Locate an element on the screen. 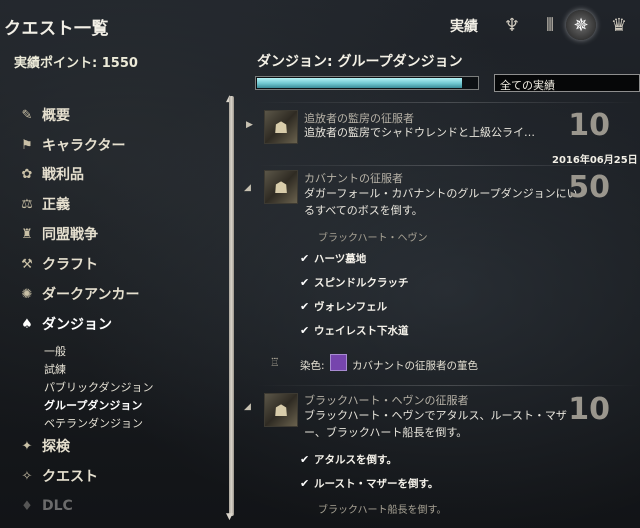 This screenshot has height=528, width=640. task-group-label: ブラックハート・ヘヴン is located at coordinates (373, 238).